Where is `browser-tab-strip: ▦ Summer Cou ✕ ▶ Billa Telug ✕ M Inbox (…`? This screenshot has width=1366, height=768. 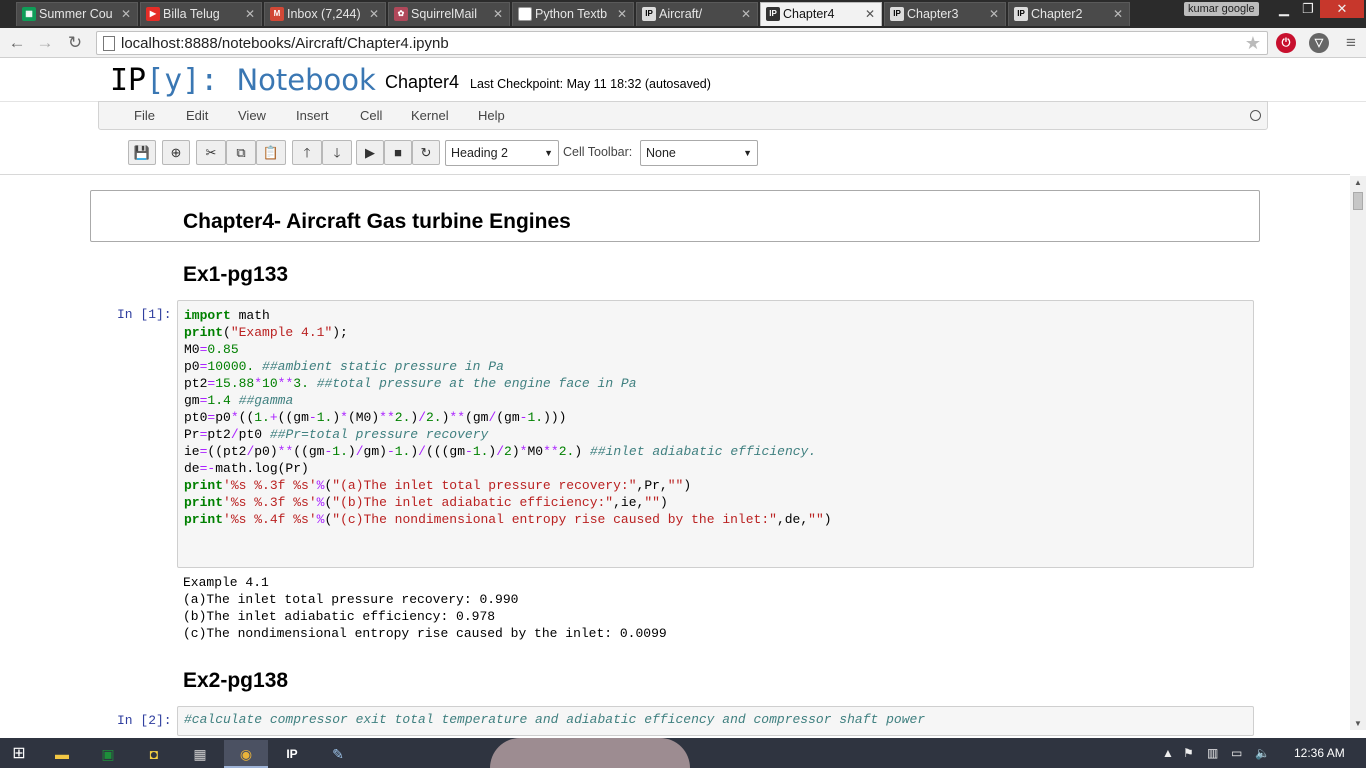
browser-tab-strip: ▦ Summer Cou ✕ ▶ Billa Telug ✕ M Inbox (… is located at coordinates (683, 14).